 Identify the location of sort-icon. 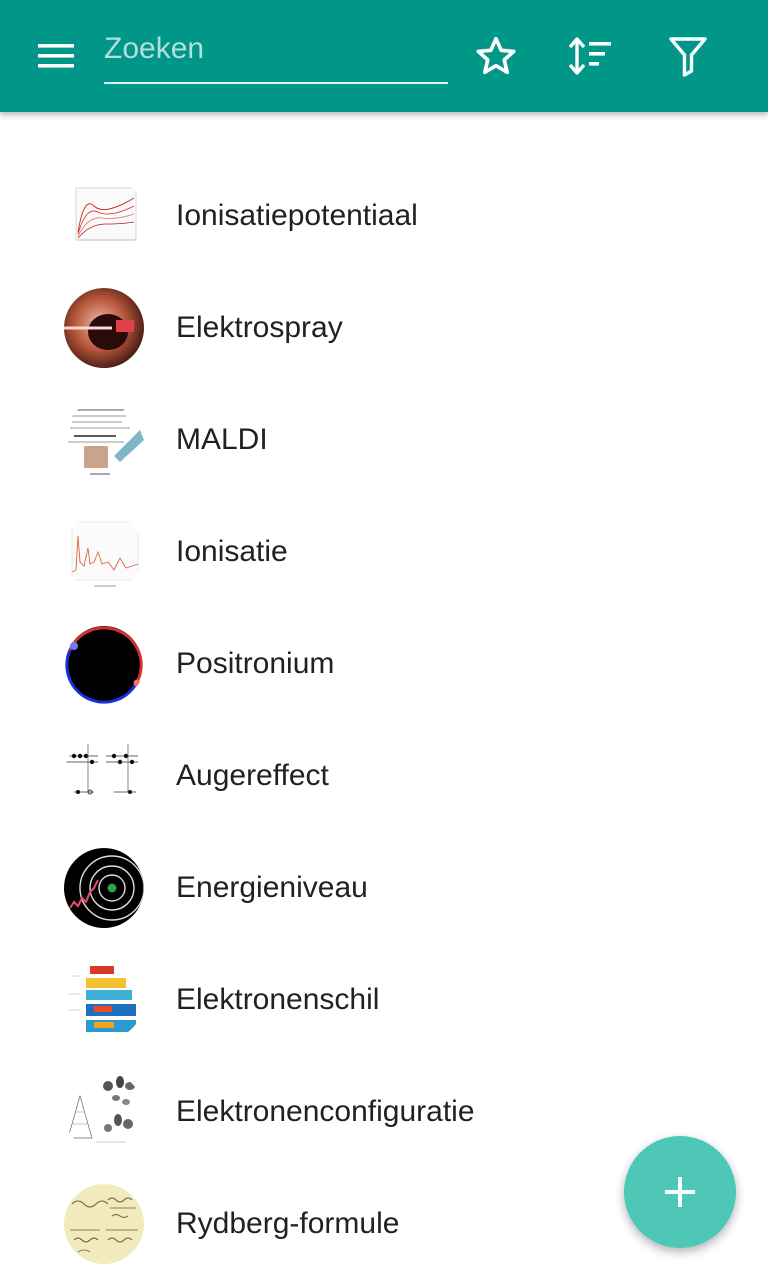
(589, 56).